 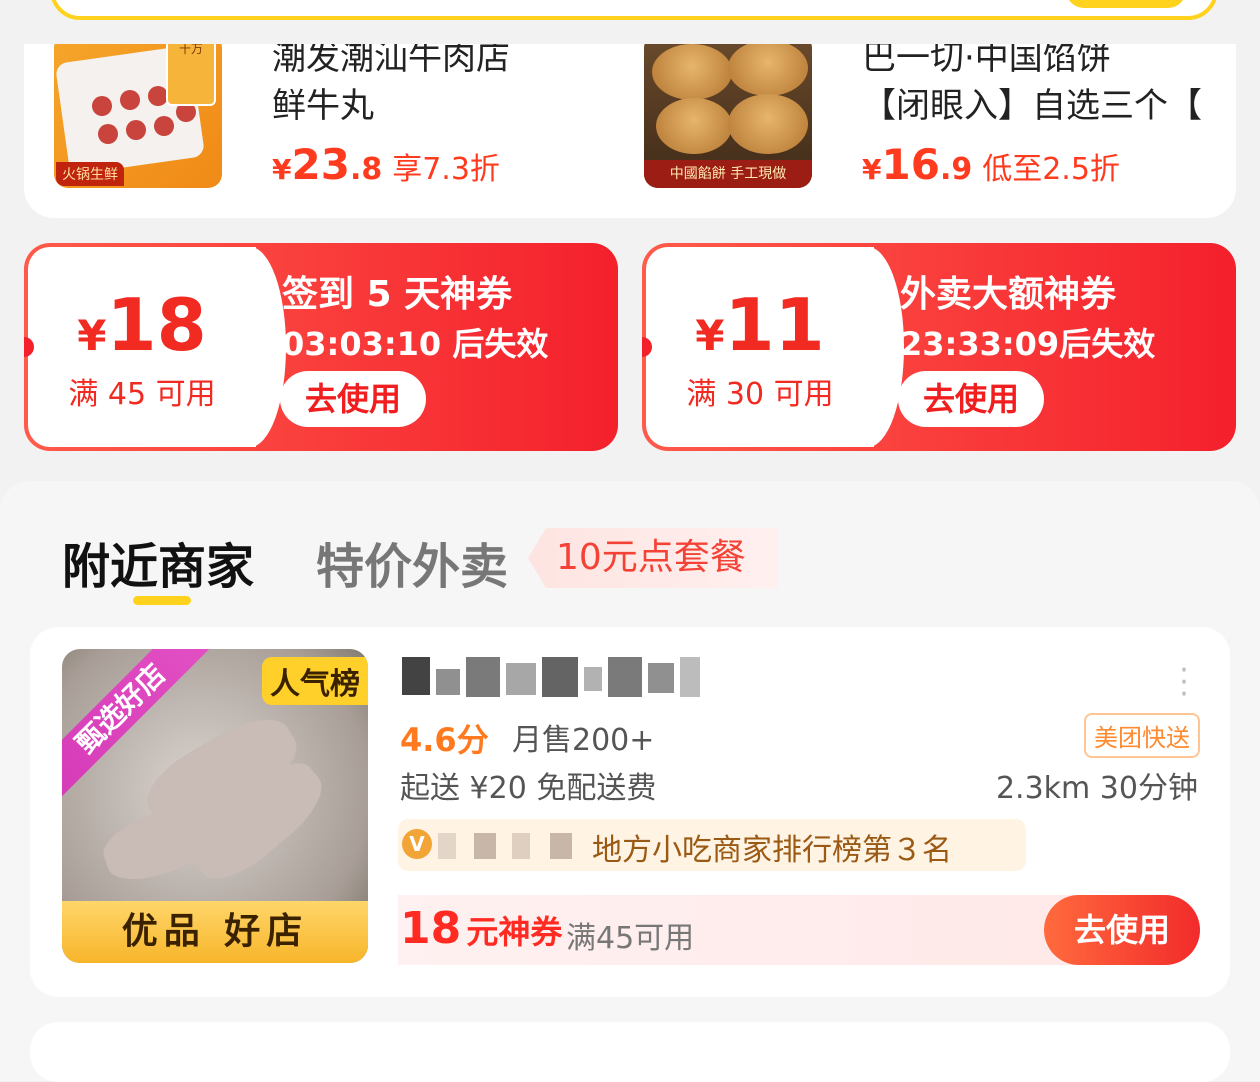 I want to click on image-tag: 火锅生鲜, so click(x=90, y=174).